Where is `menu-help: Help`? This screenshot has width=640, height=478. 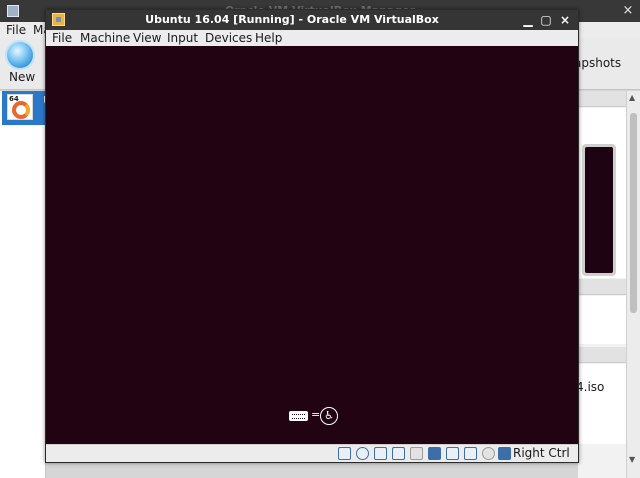 menu-help: Help is located at coordinates (268, 38).